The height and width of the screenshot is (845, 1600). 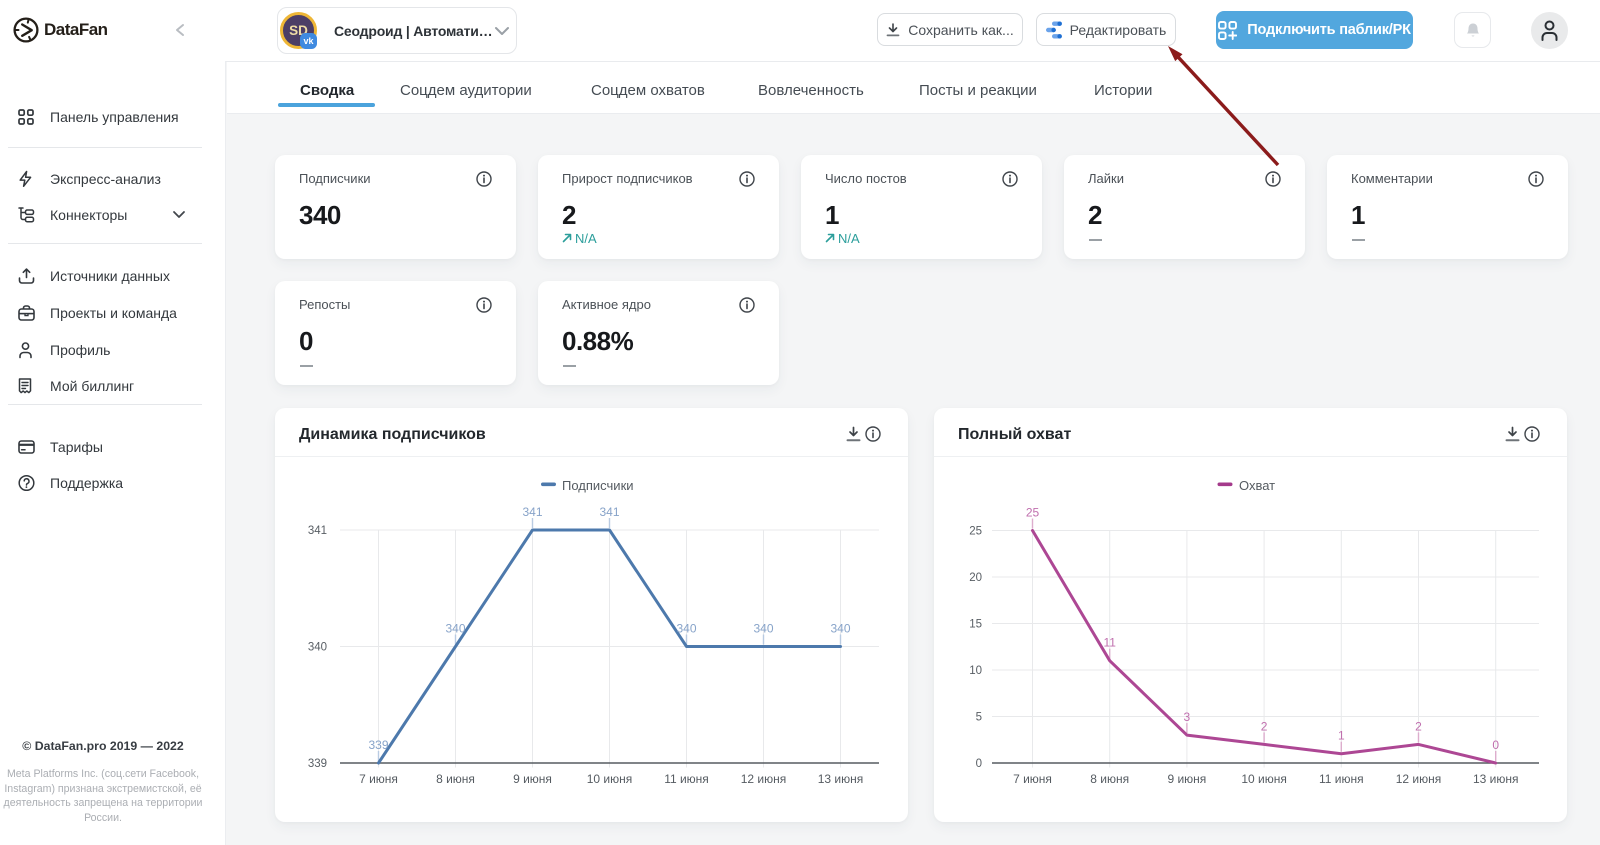 I want to click on svg-text: 5, so click(x=979, y=718).